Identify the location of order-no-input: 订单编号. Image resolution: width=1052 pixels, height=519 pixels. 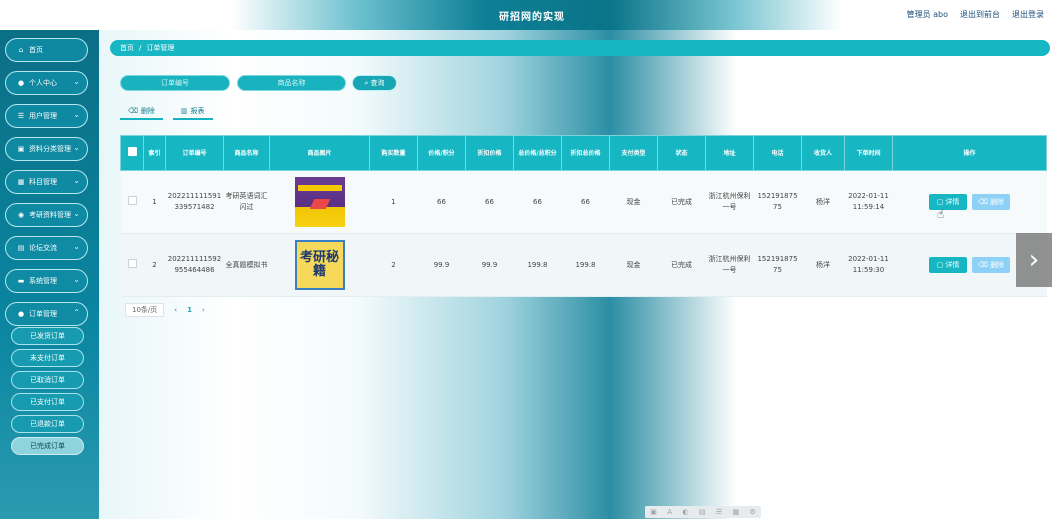
(175, 83).